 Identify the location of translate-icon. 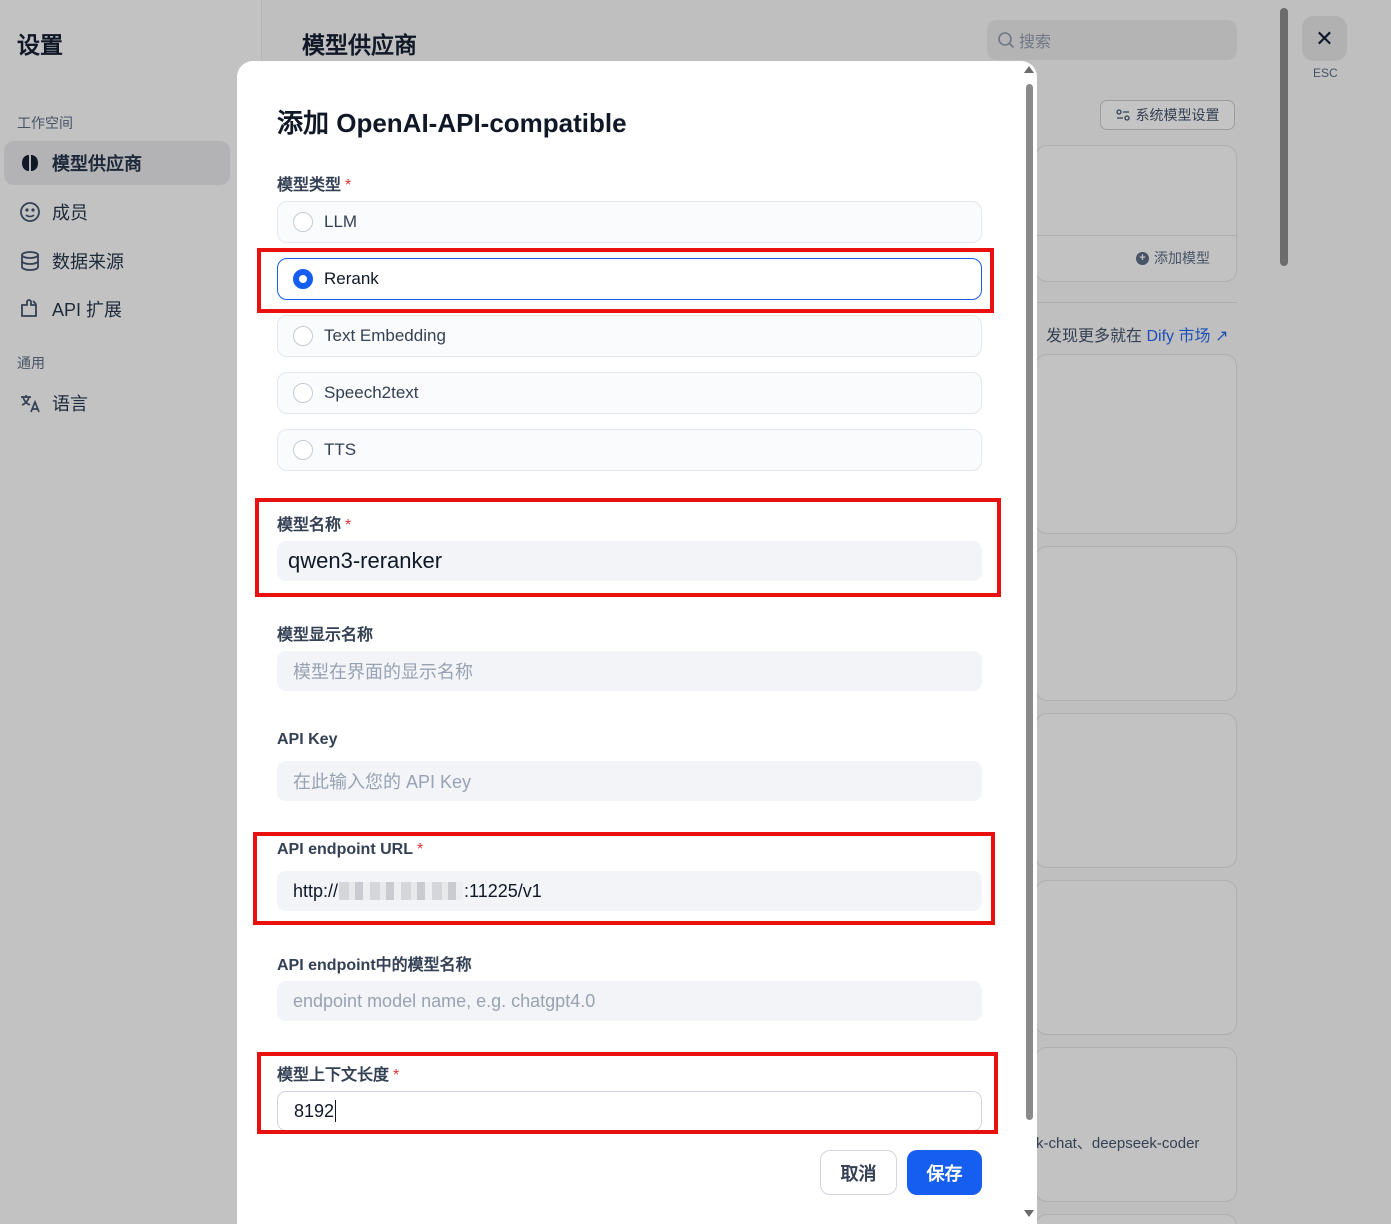
(30, 403).